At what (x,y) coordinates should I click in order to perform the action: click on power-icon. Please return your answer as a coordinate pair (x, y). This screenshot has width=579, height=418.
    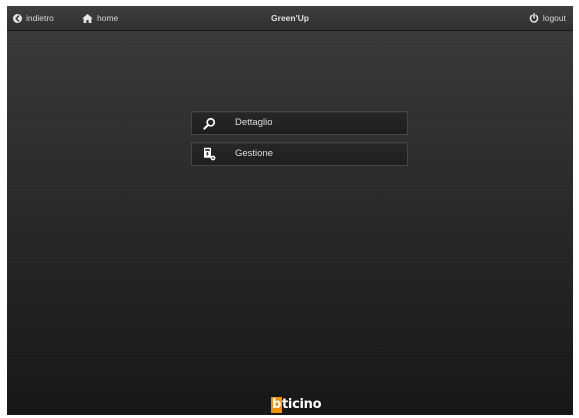
    Looking at the image, I should click on (534, 18).